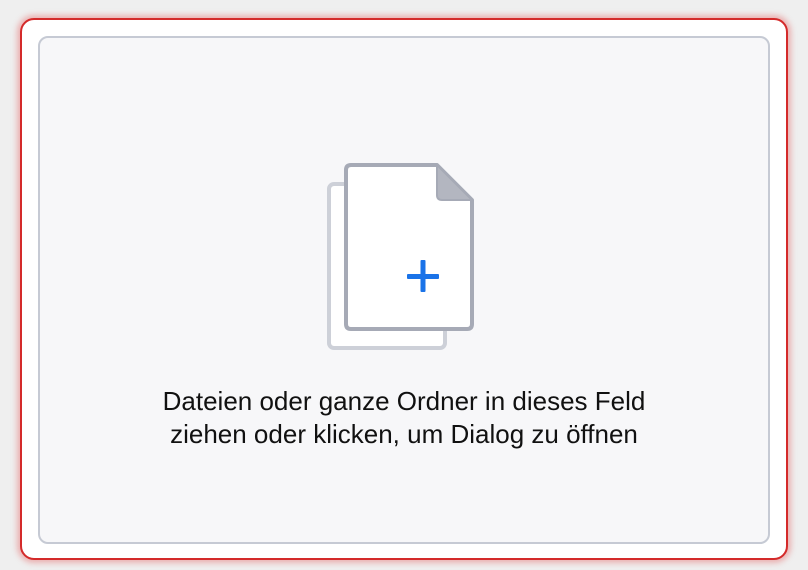  Describe the element at coordinates (401, 257) in the screenshot. I see `add-file-icon` at that location.